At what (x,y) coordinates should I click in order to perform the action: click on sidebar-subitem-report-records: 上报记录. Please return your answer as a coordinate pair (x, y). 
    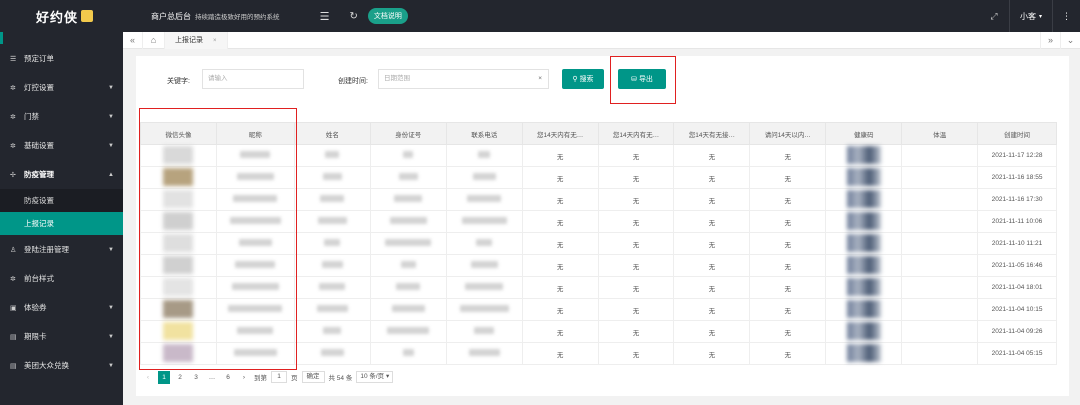
    Looking at the image, I should click on (61, 223).